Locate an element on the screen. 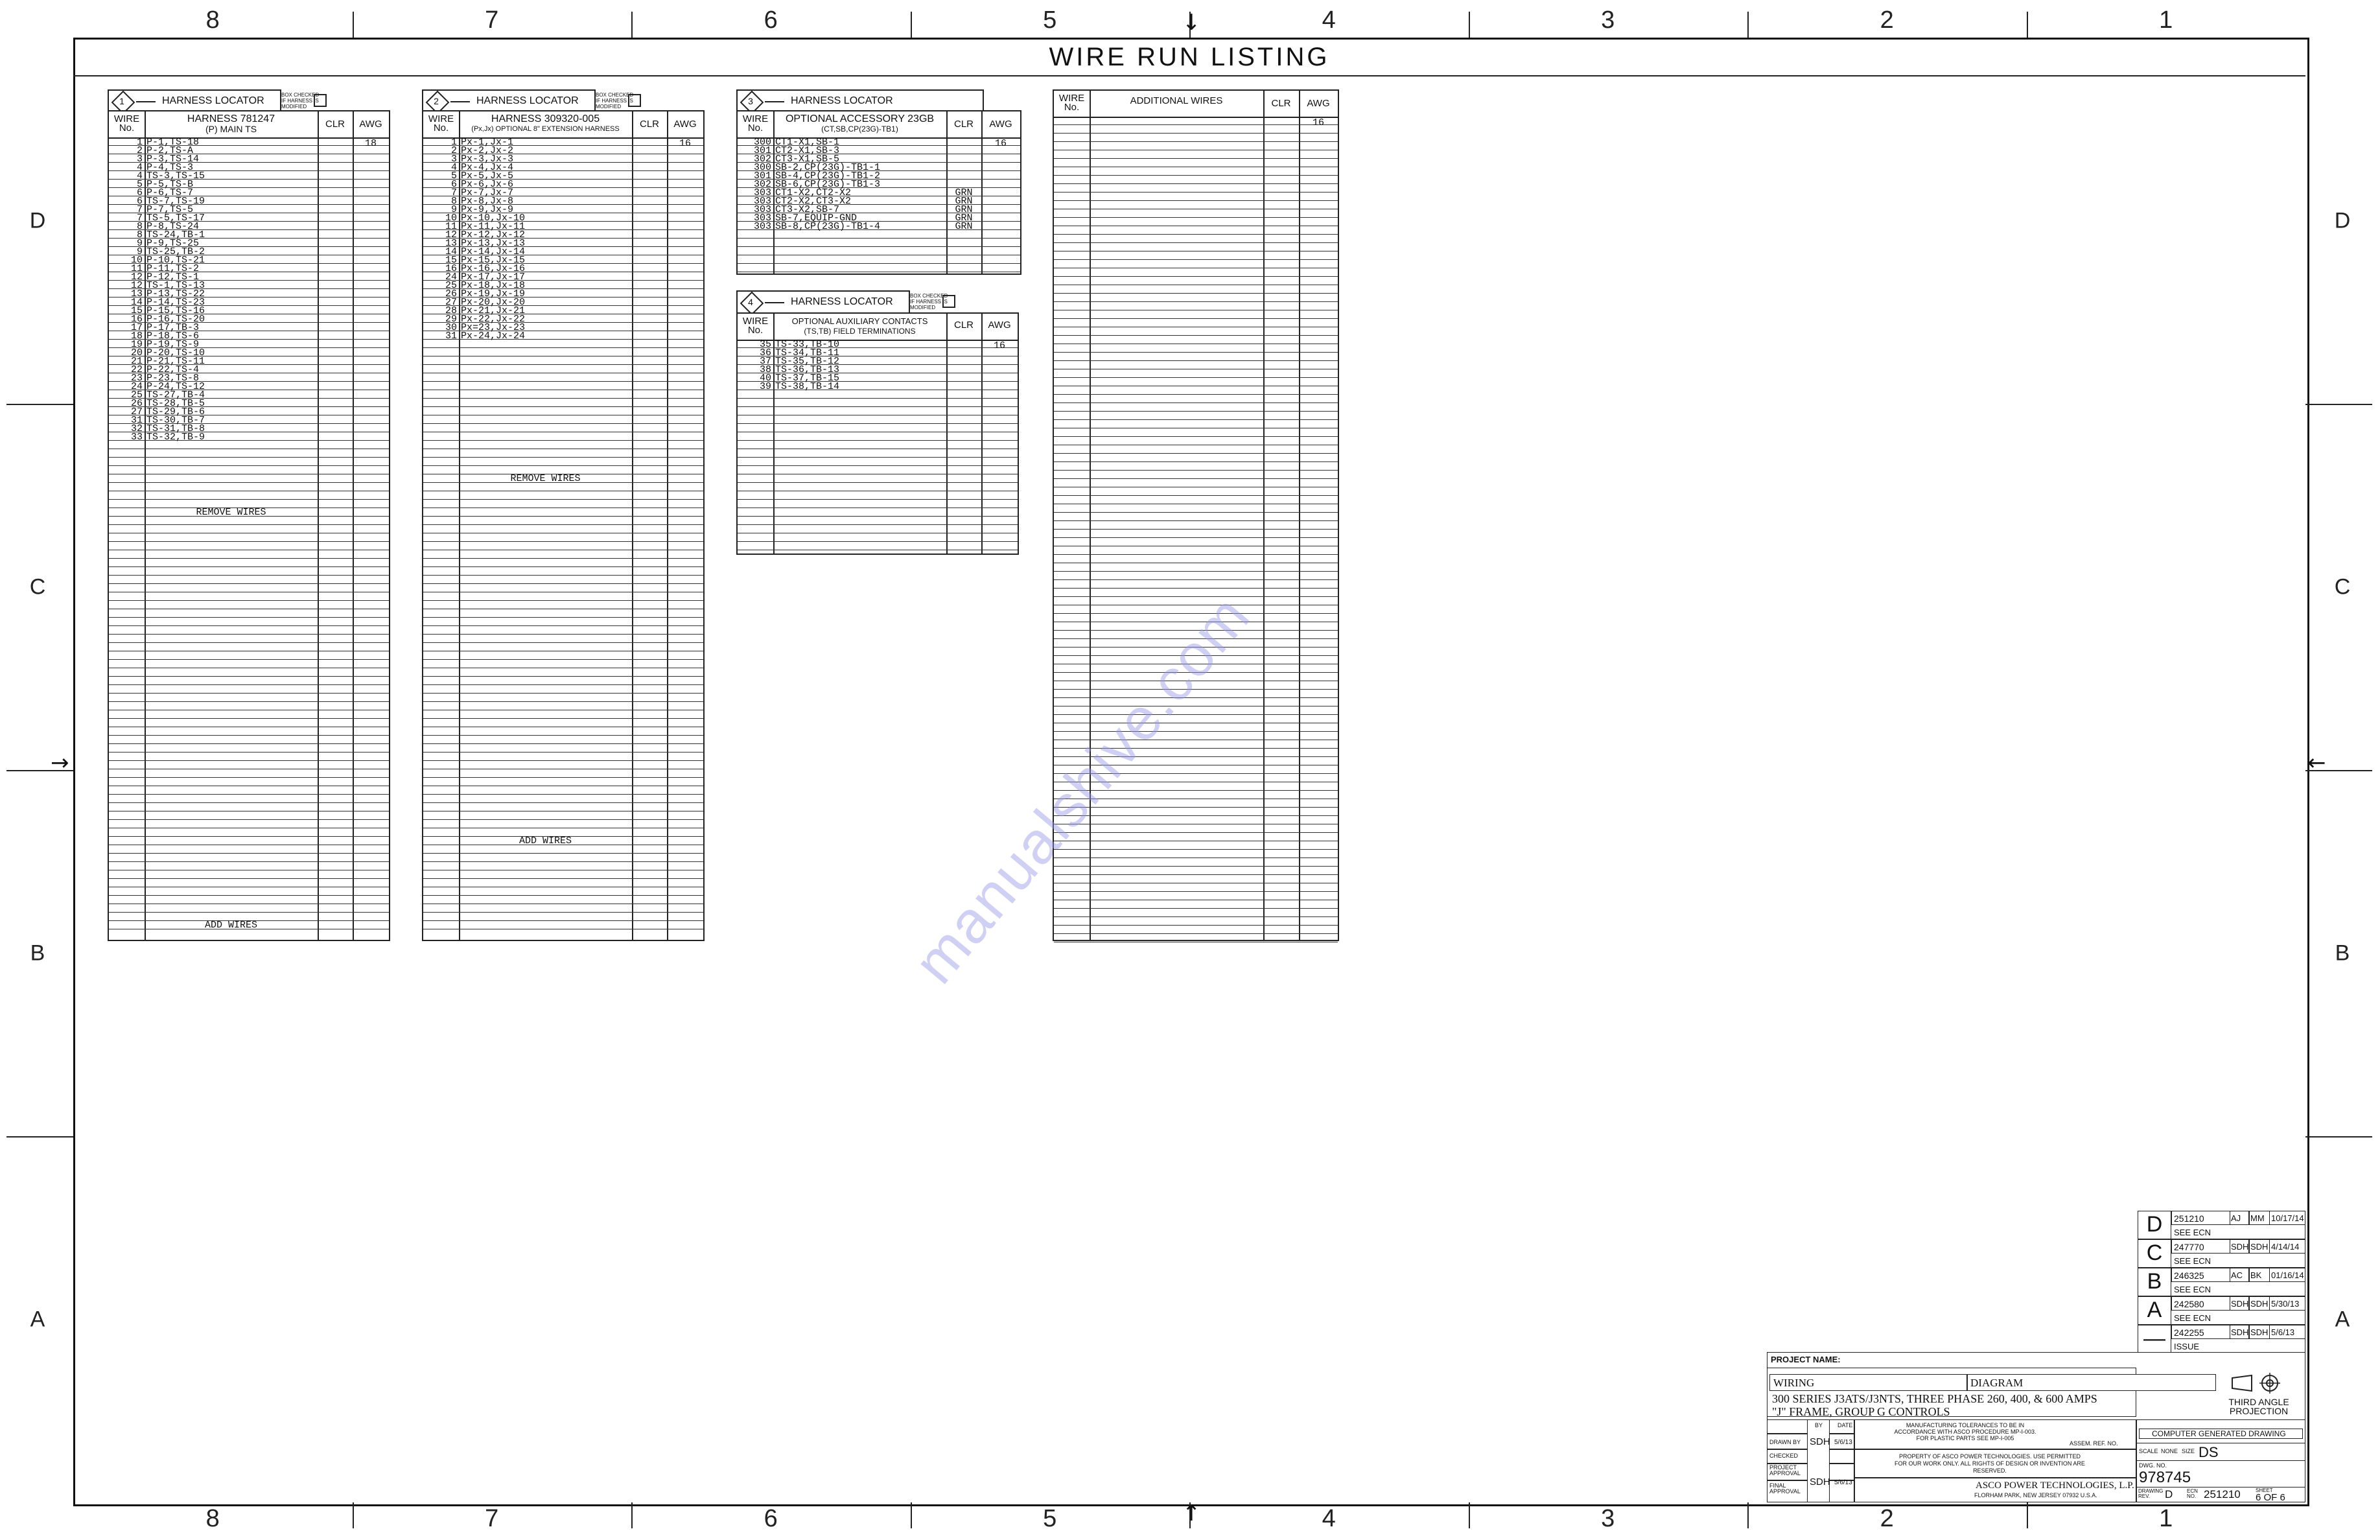 The image size is (2380, 1540). revision-by: AJ is located at coordinates (2236, 1218).